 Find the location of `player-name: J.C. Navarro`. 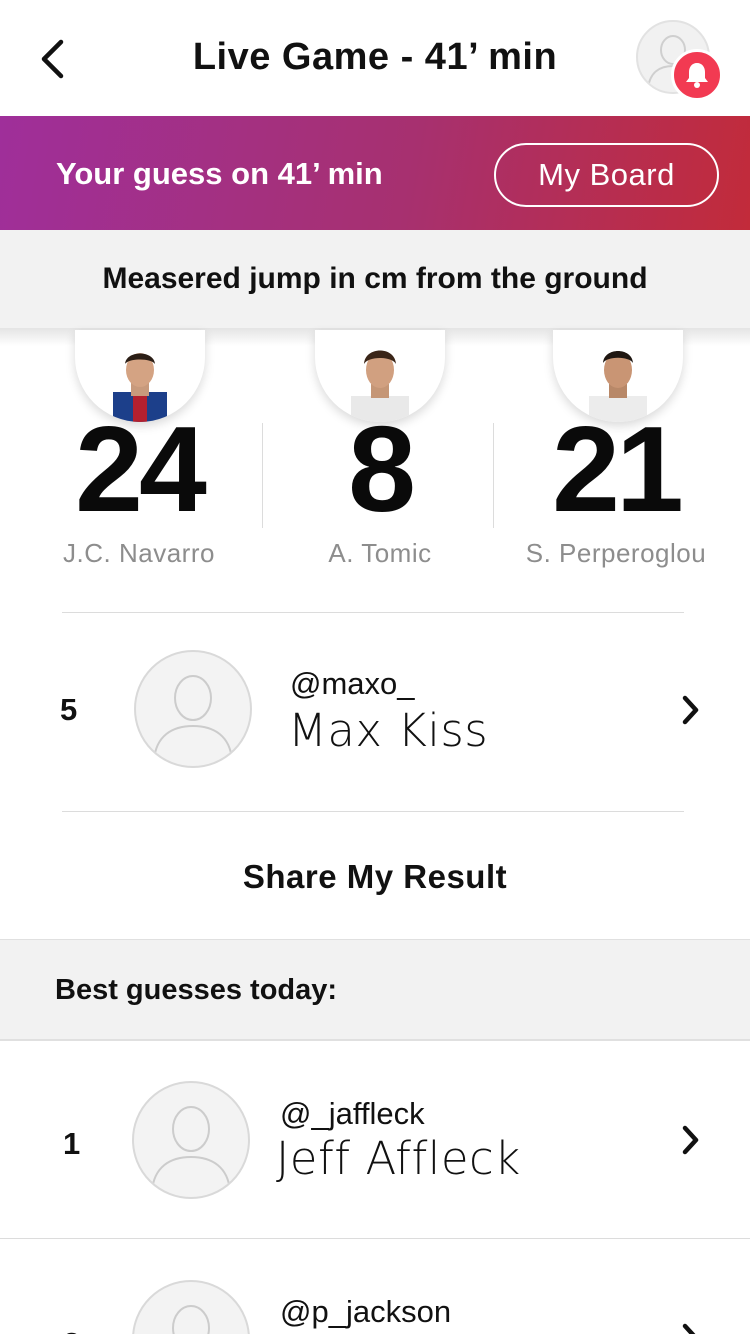

player-name: J.C. Navarro is located at coordinates (139, 553).